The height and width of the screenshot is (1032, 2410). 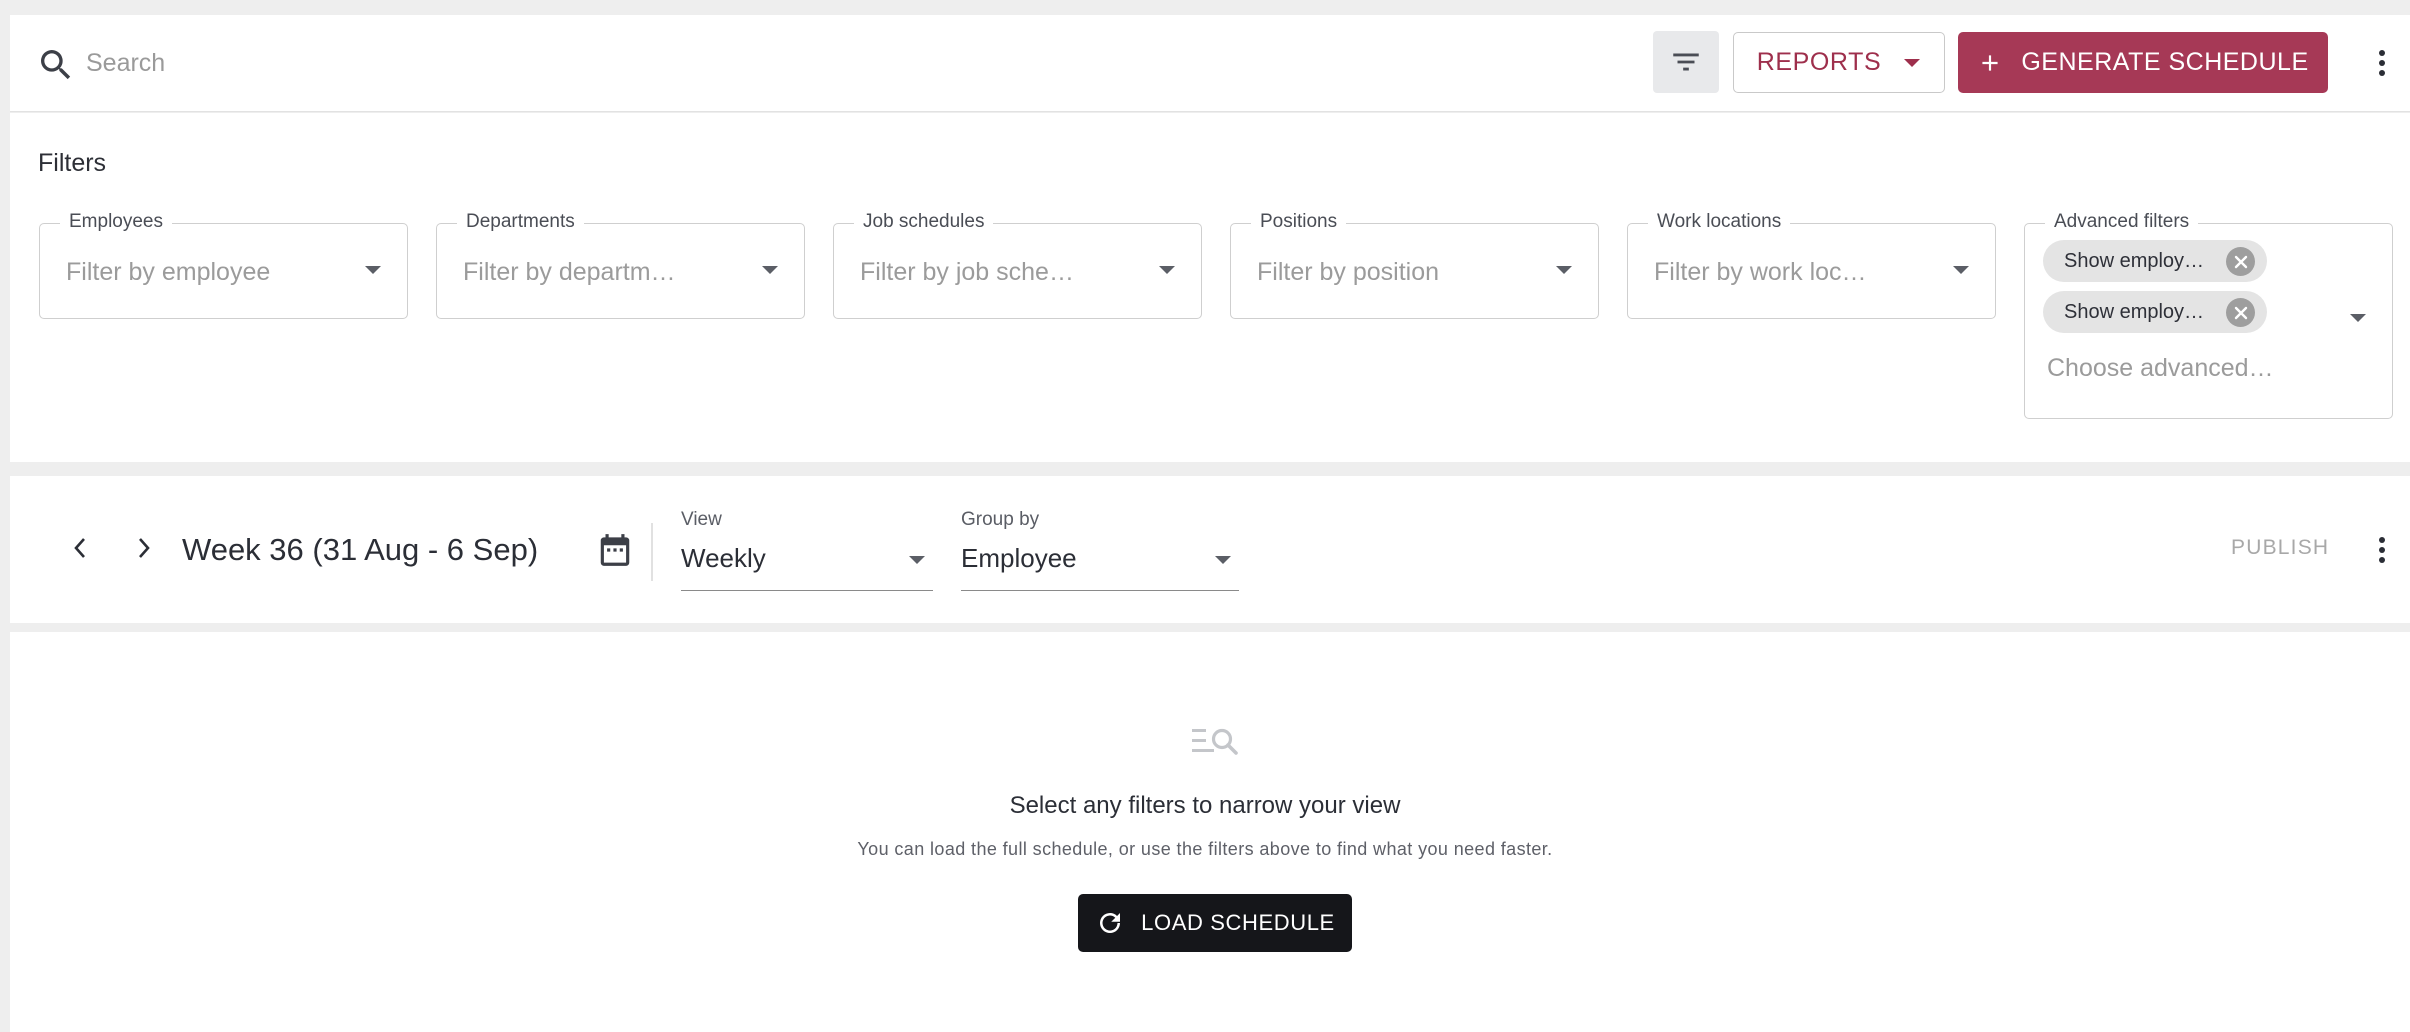 What do you see at coordinates (924, 222) in the screenshot?
I see `job-schedules-filter-label: Job schedules` at bounding box center [924, 222].